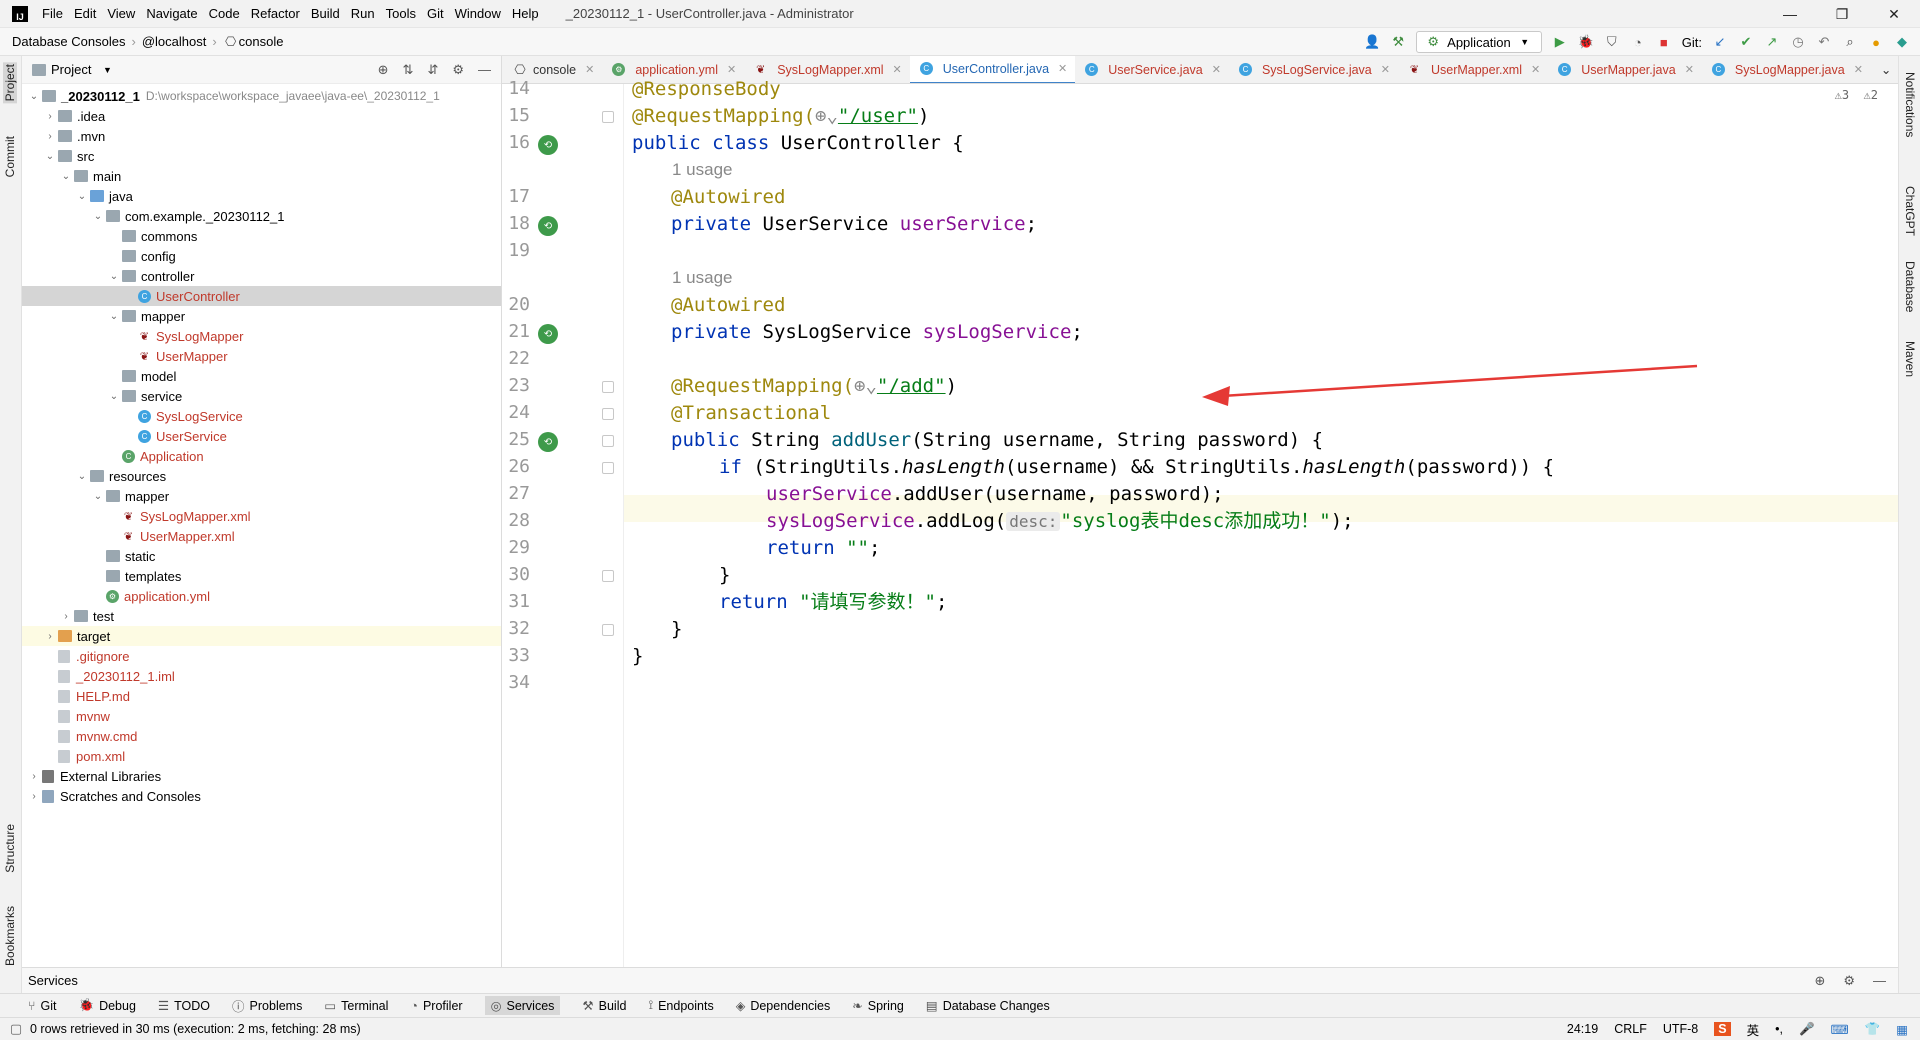 Image resolution: width=1920 pixels, height=1040 pixels. What do you see at coordinates (1807, 1029) in the screenshot?
I see `mic-icon: 🎤` at bounding box center [1807, 1029].